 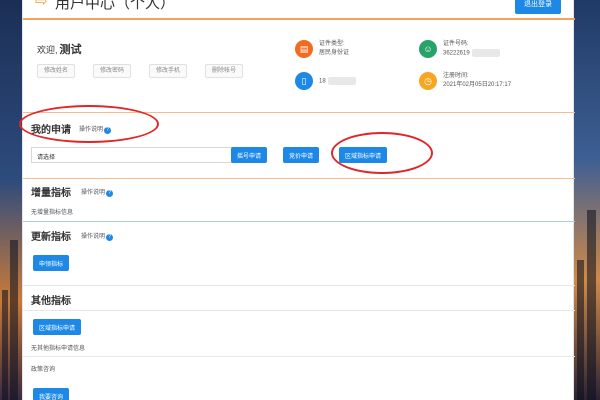 I want to click on id-number-label: 证件号码:, so click(x=456, y=44).